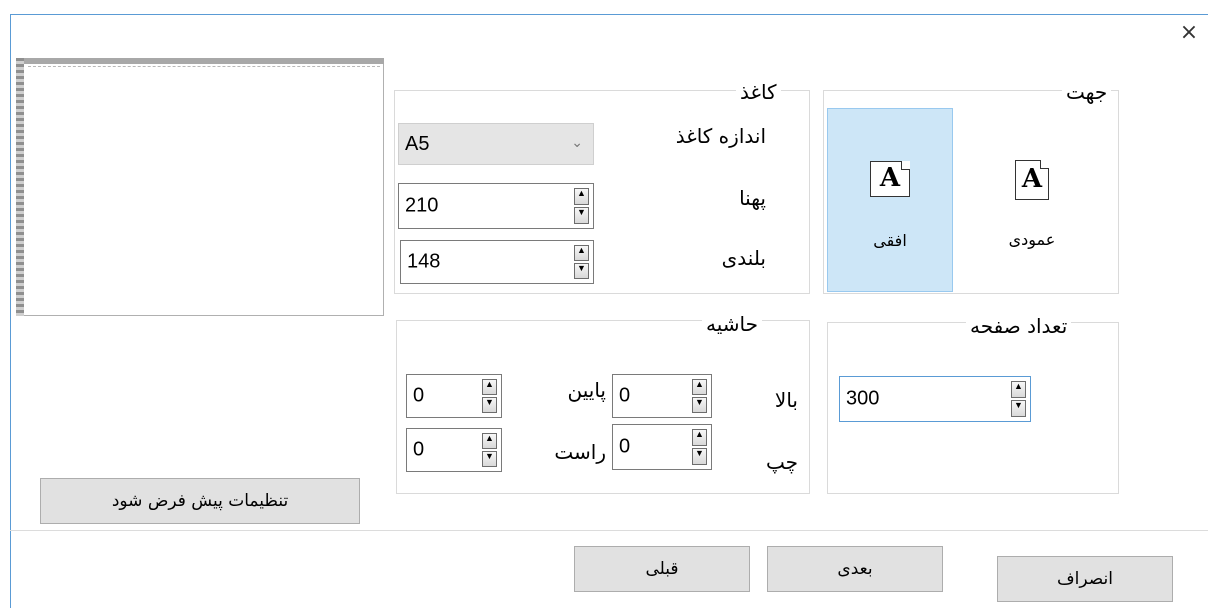 This screenshot has height=610, width=1208. Describe the element at coordinates (609, 14) in the screenshot. I see `window-border-top` at that location.